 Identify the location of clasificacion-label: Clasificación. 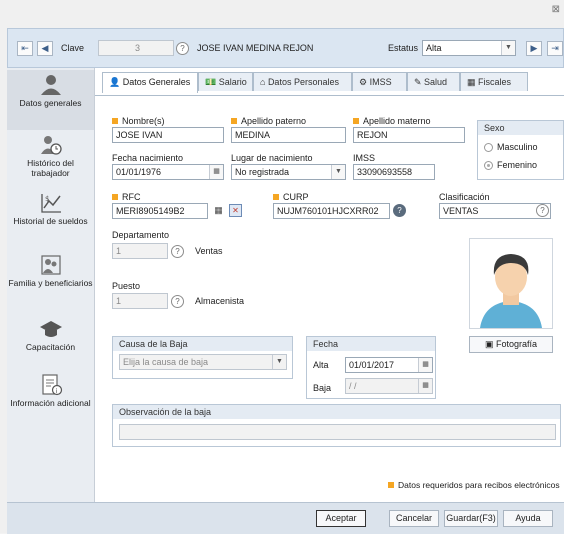
(464, 197).